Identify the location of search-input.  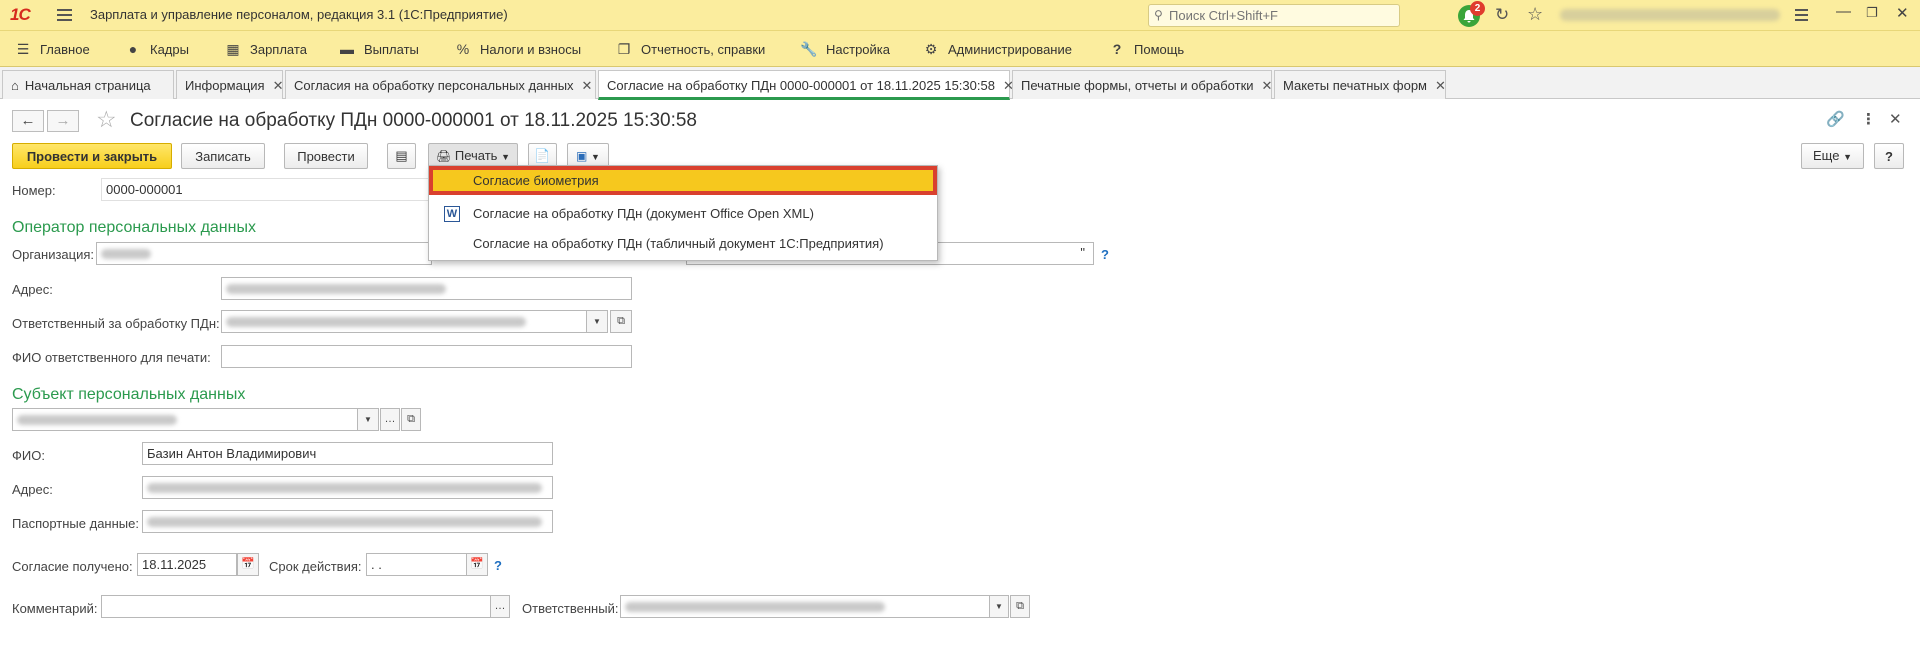
(1279, 15).